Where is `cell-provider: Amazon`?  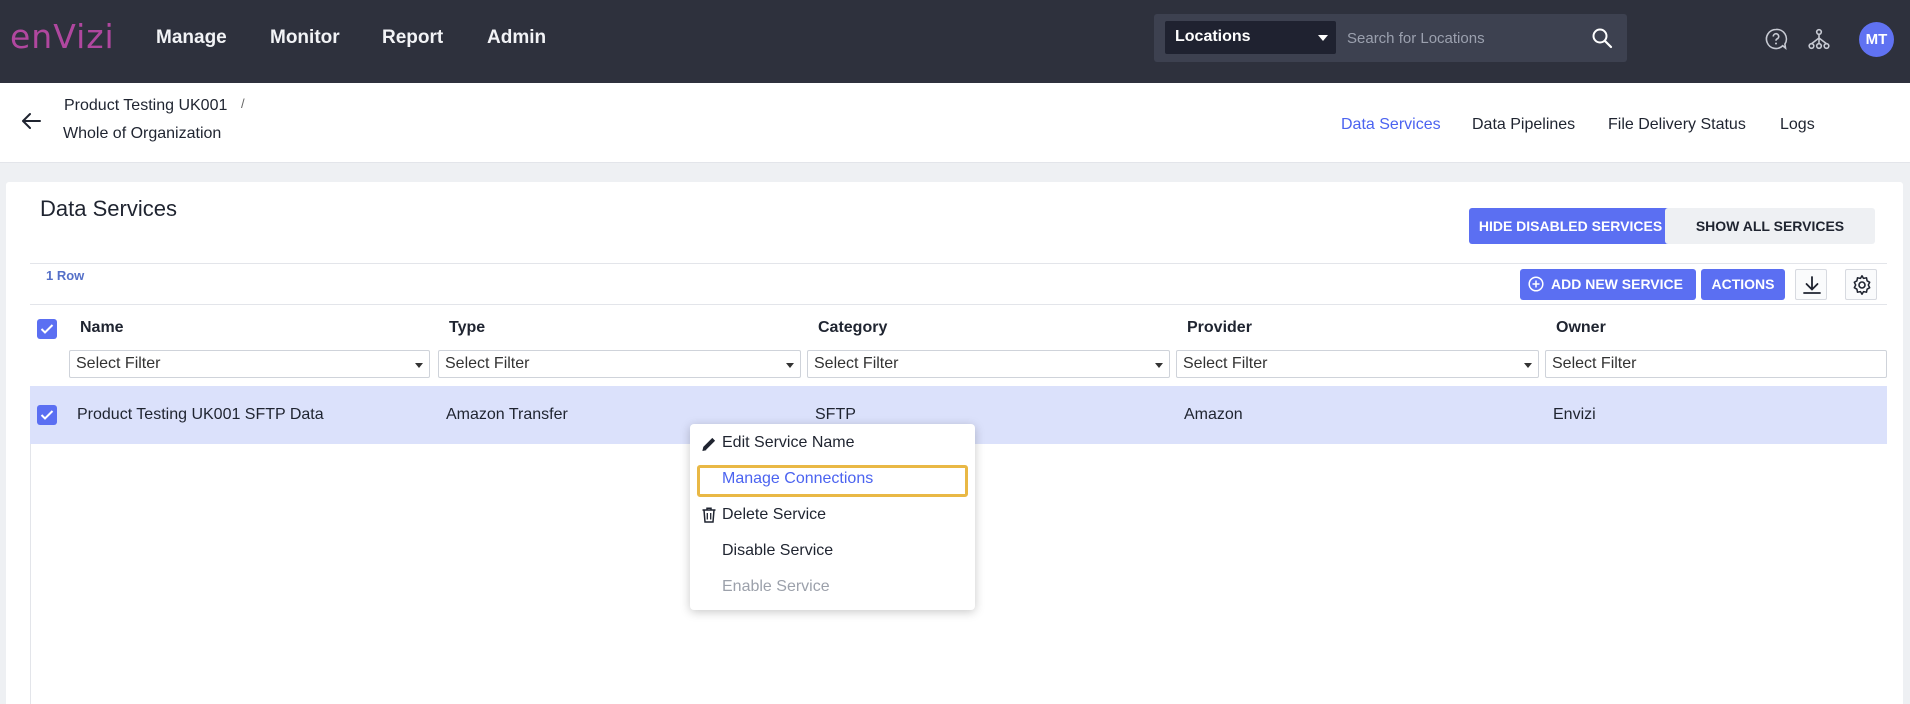
cell-provider: Amazon is located at coordinates (1213, 414).